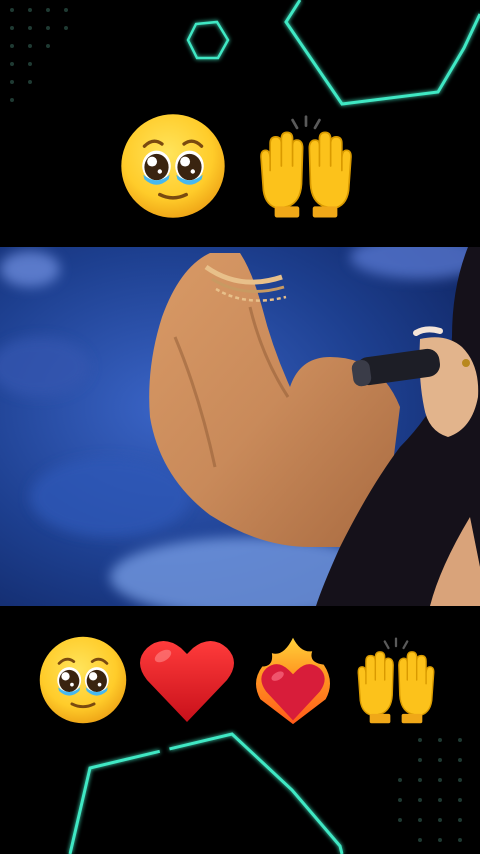  What do you see at coordinates (206, 793) in the screenshot?
I see `large-hexagon-outline-bottom` at bounding box center [206, 793].